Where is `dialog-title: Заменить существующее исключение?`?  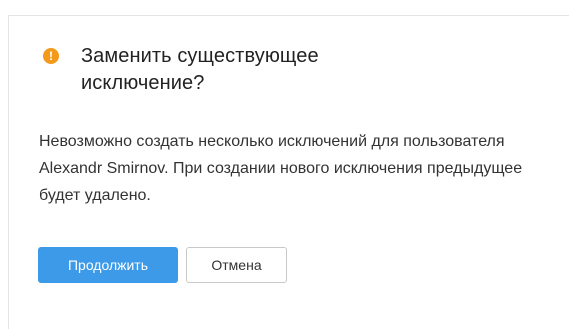 dialog-title: Заменить существующее исключение? is located at coordinates (200, 69).